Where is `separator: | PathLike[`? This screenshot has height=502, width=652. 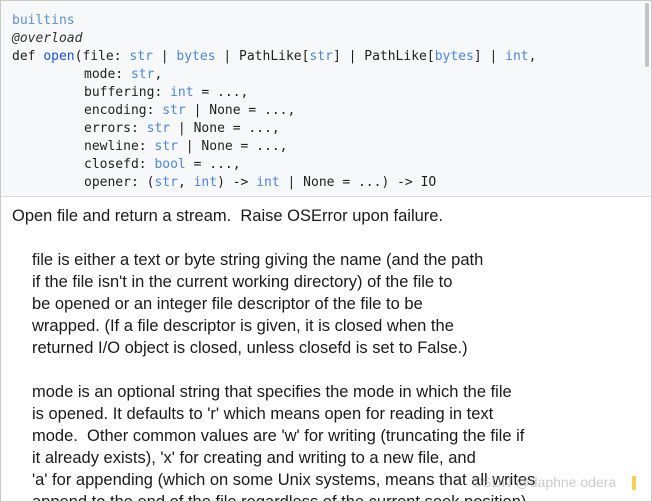
separator: | PathLike[ is located at coordinates (262, 56).